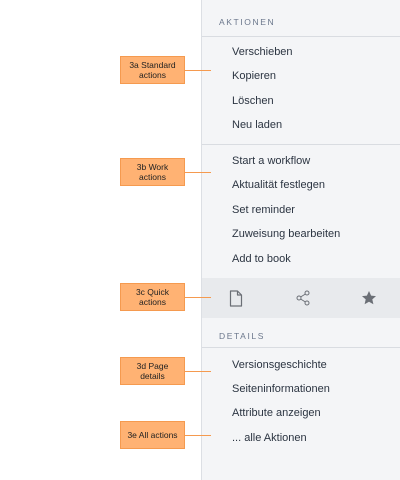 The width and height of the screenshot is (400, 480). Describe the element at coordinates (286, 234) in the screenshot. I see `menu-item-edit-assignment: Zuweisung bearbeiten` at that location.